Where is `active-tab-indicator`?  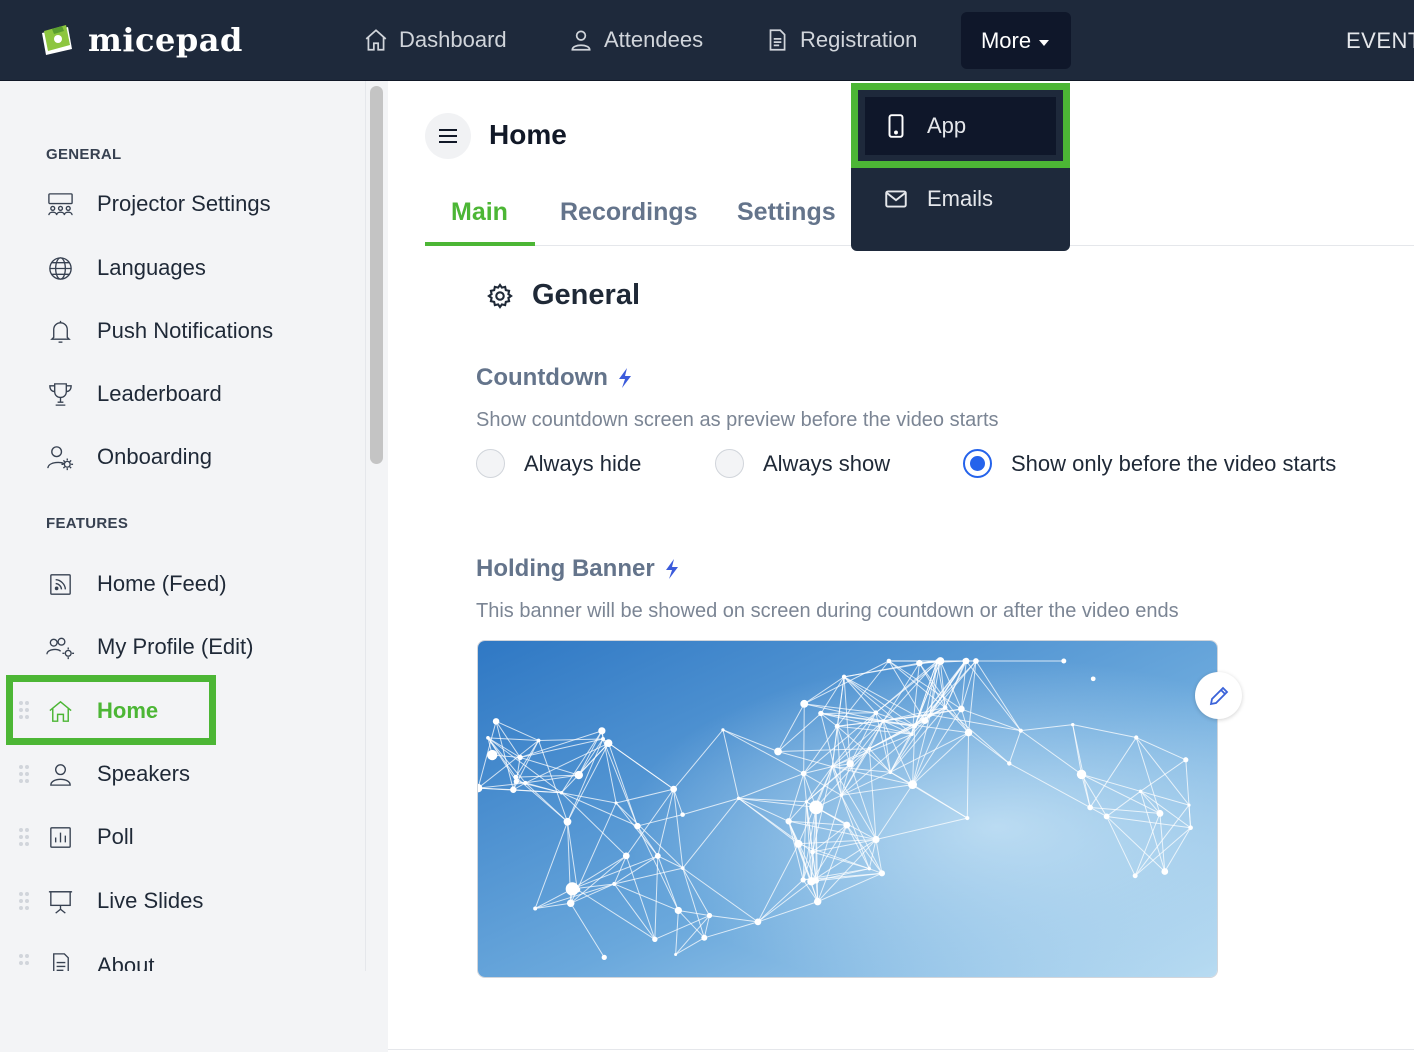 active-tab-indicator is located at coordinates (480, 244).